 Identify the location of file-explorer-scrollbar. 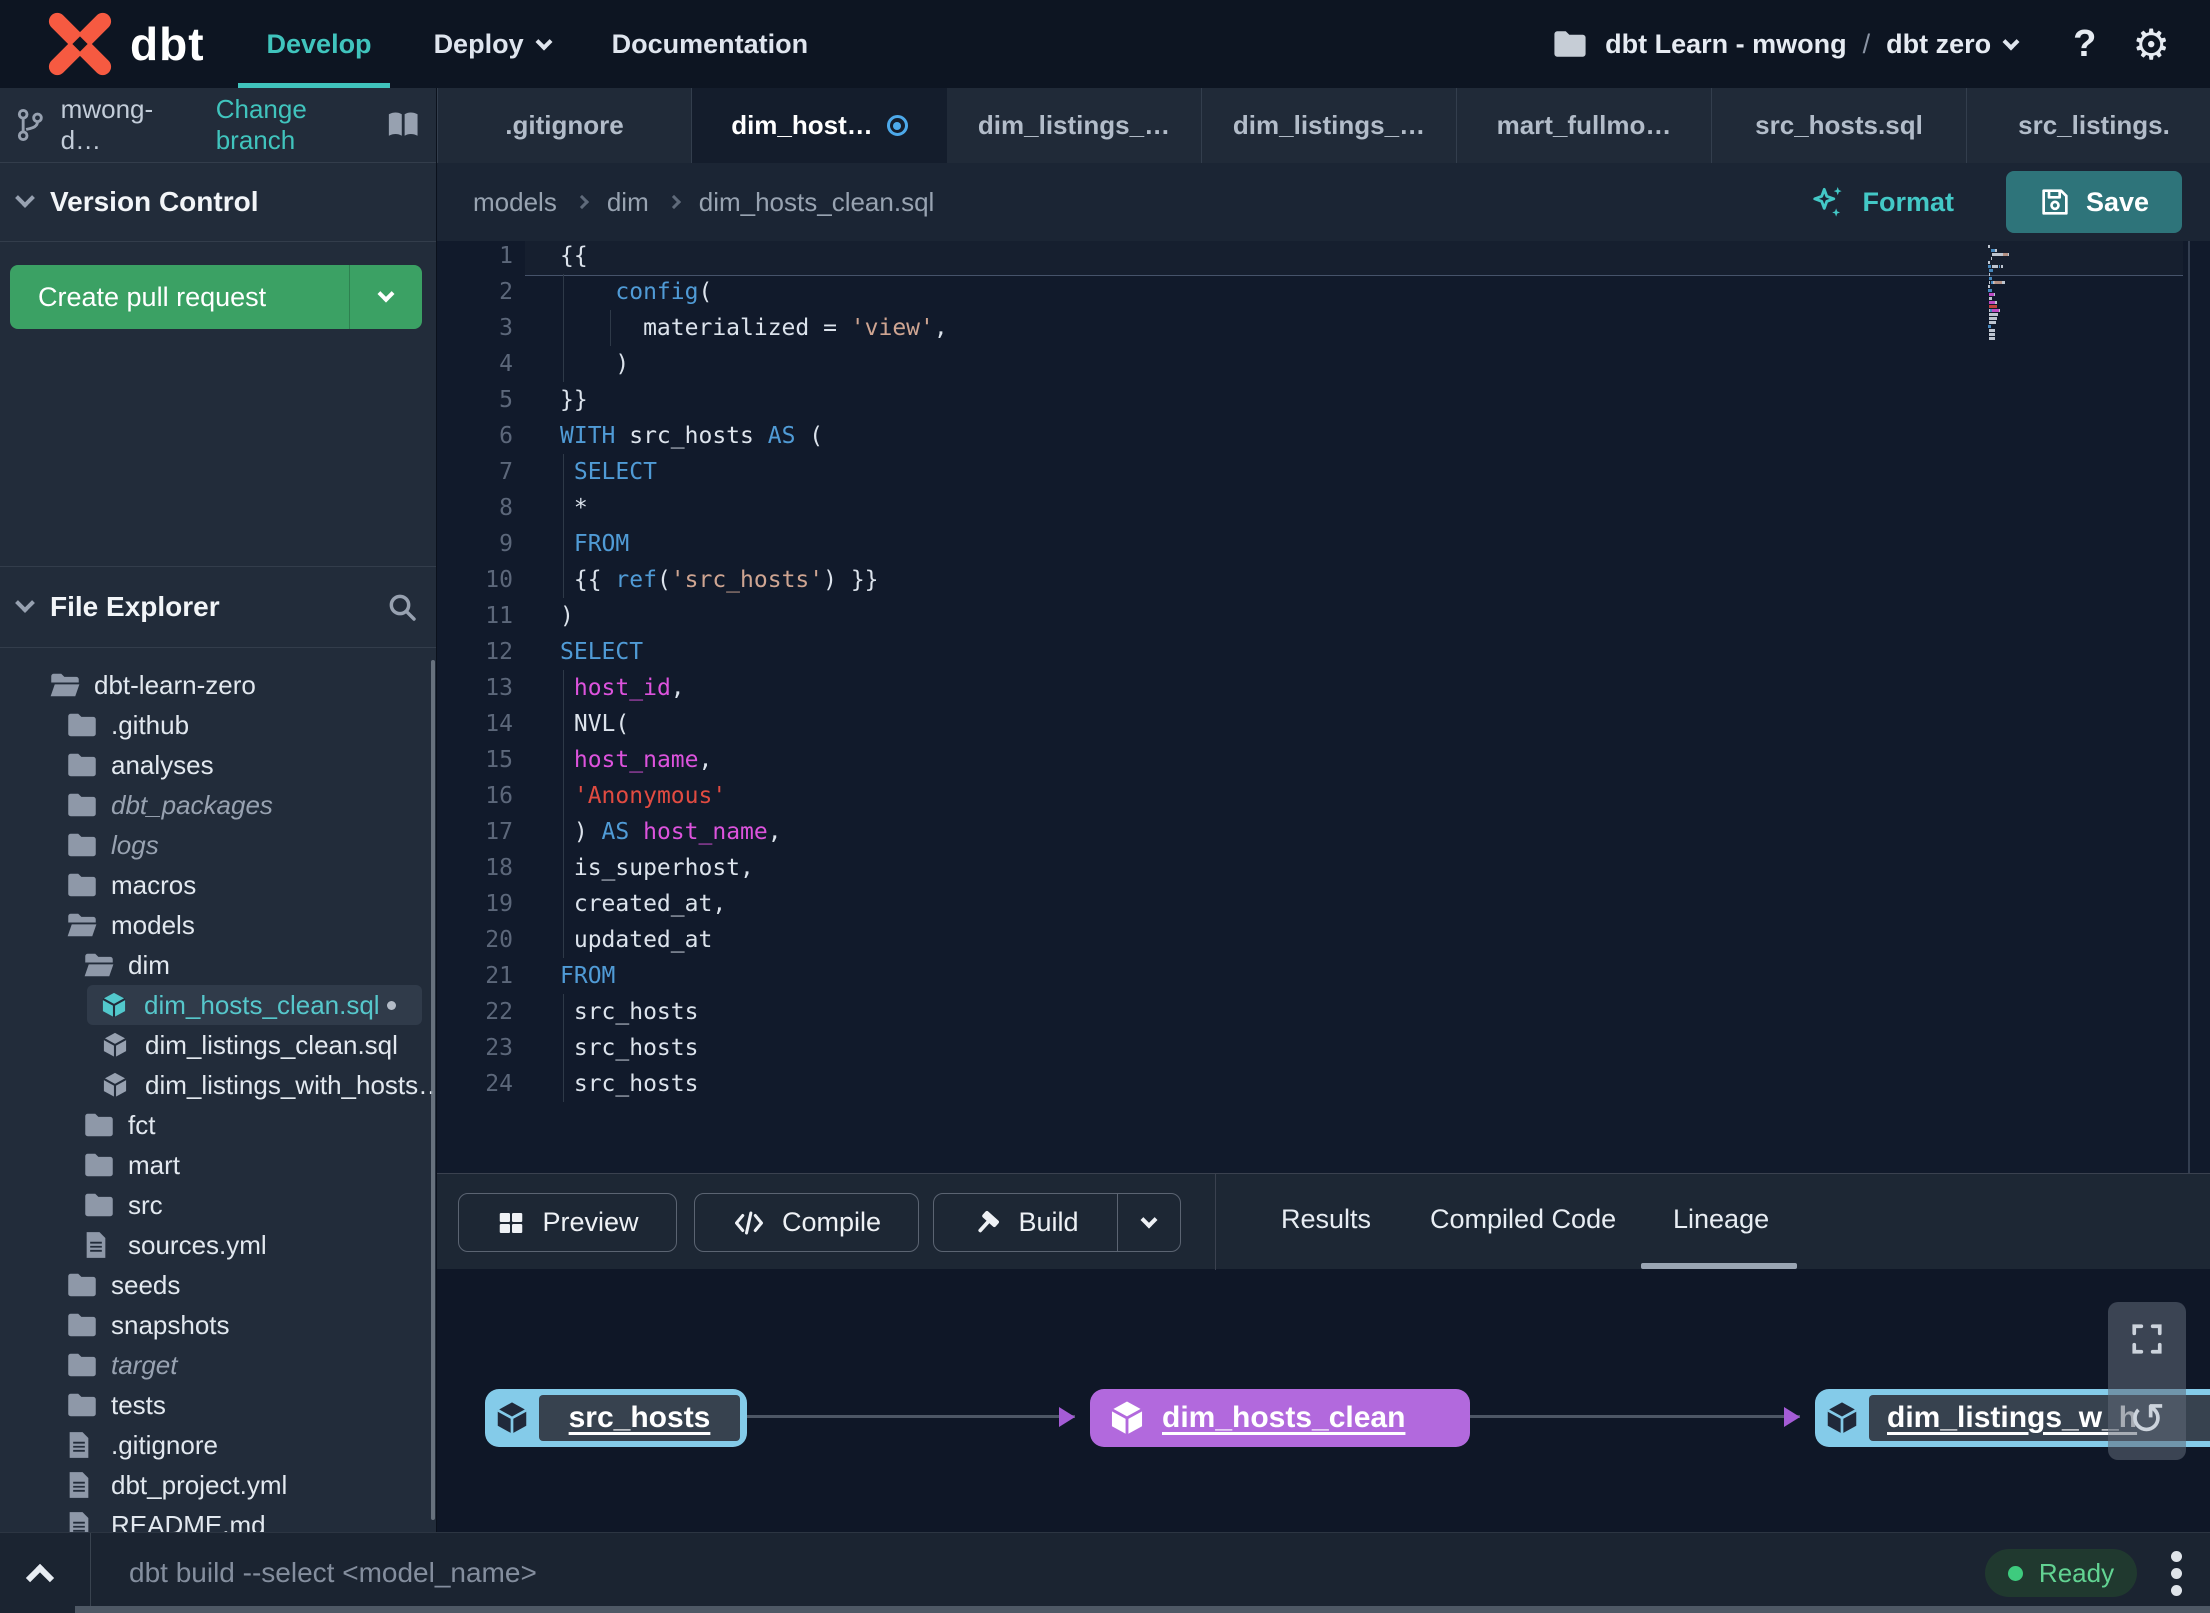
(433, 1090).